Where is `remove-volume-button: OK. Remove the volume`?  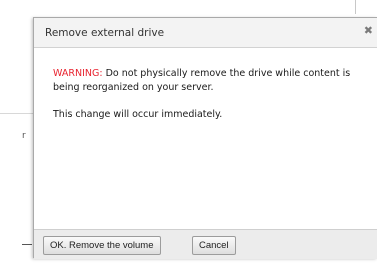
remove-volume-button: OK. Remove the volume is located at coordinates (102, 245).